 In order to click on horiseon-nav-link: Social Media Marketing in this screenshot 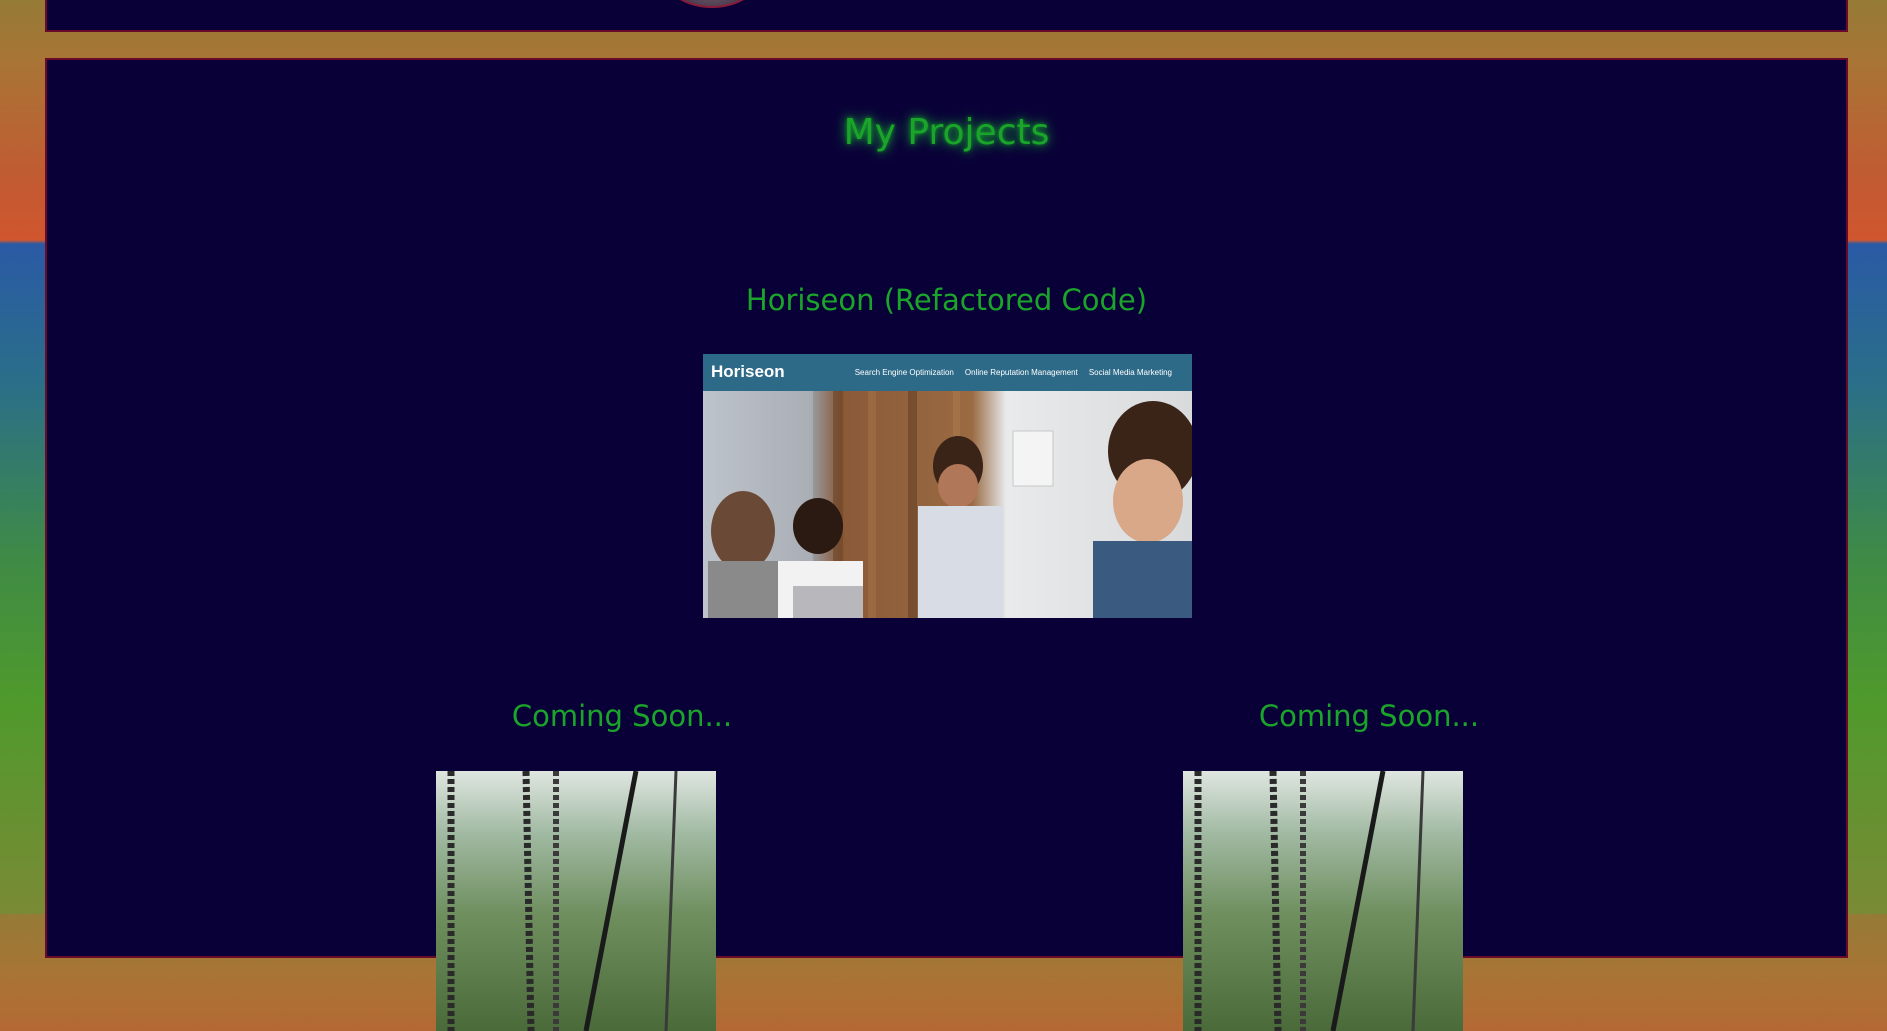, I will do `click(1130, 372)`.